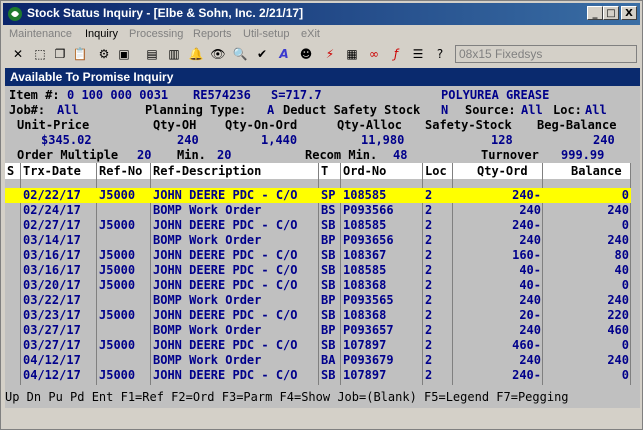 The height and width of the screenshot is (430, 643). What do you see at coordinates (18, 54) in the screenshot?
I see `close-x-icon: ✕` at bounding box center [18, 54].